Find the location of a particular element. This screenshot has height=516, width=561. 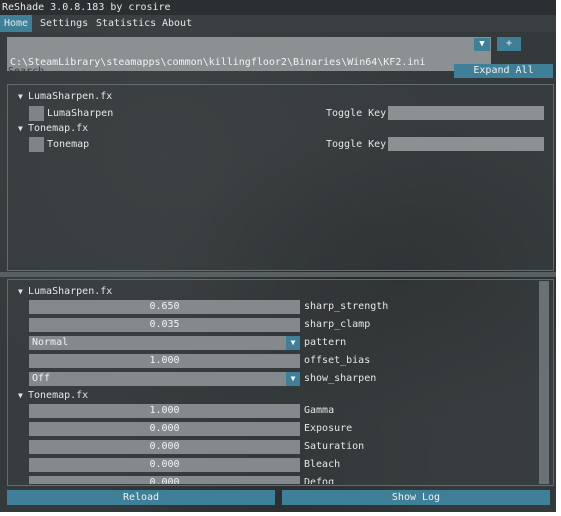

param-name: show_sharpen is located at coordinates (340, 378).